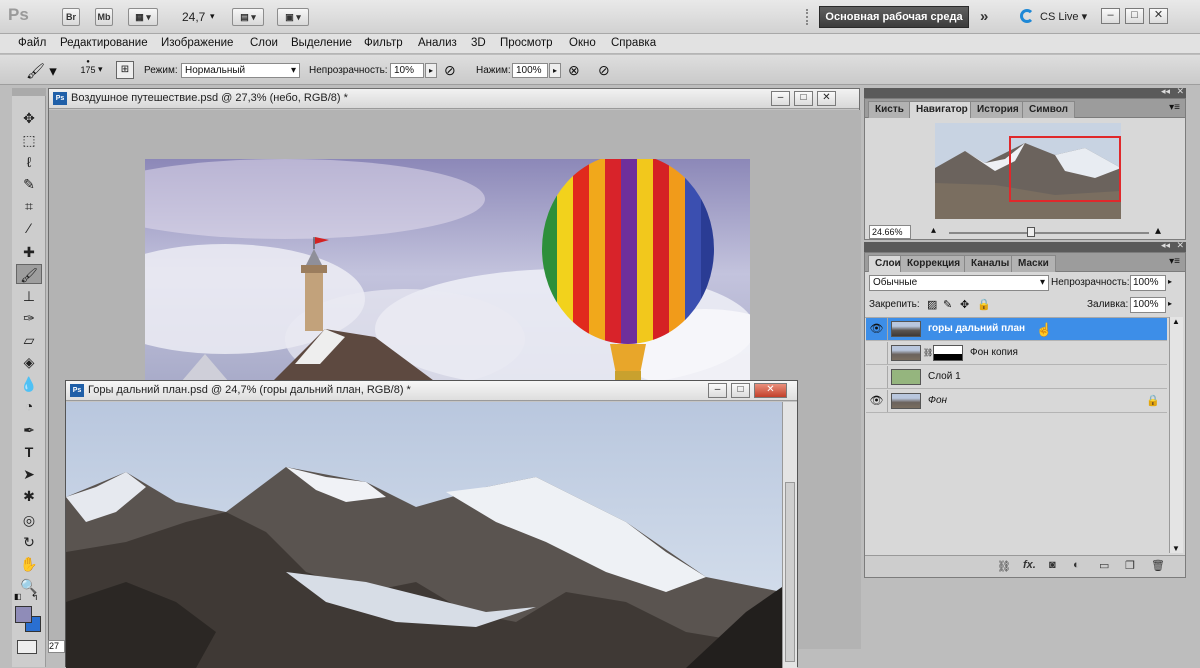 Image resolution: width=1200 pixels, height=668 pixels. What do you see at coordinates (934, 263) in the screenshot?
I see `tab-adjustments: Коррекция` at bounding box center [934, 263].